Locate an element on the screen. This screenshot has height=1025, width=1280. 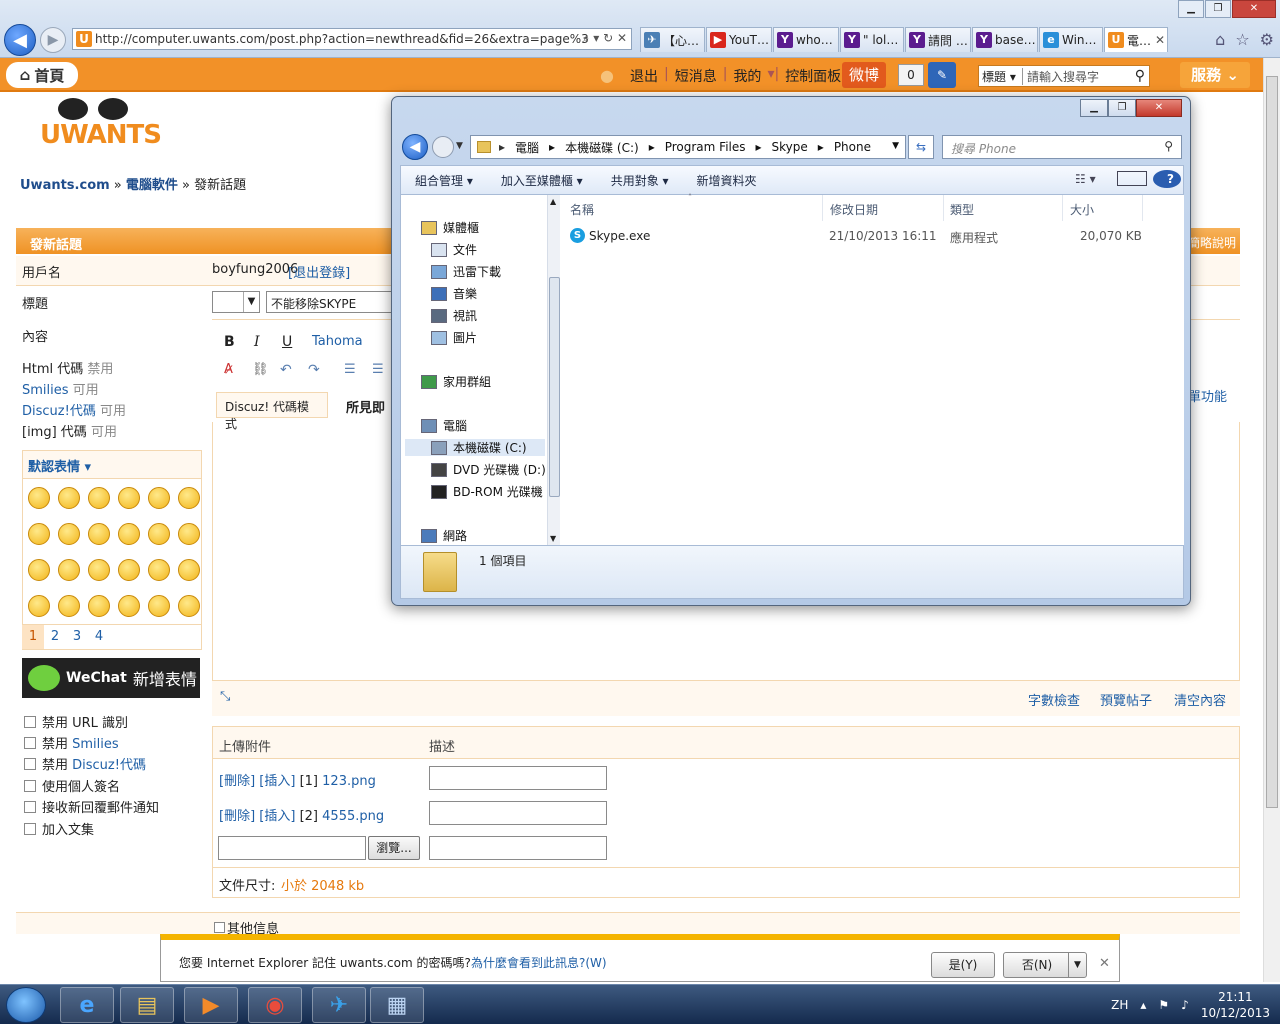
bold-icon: B is located at coordinates (229, 342).